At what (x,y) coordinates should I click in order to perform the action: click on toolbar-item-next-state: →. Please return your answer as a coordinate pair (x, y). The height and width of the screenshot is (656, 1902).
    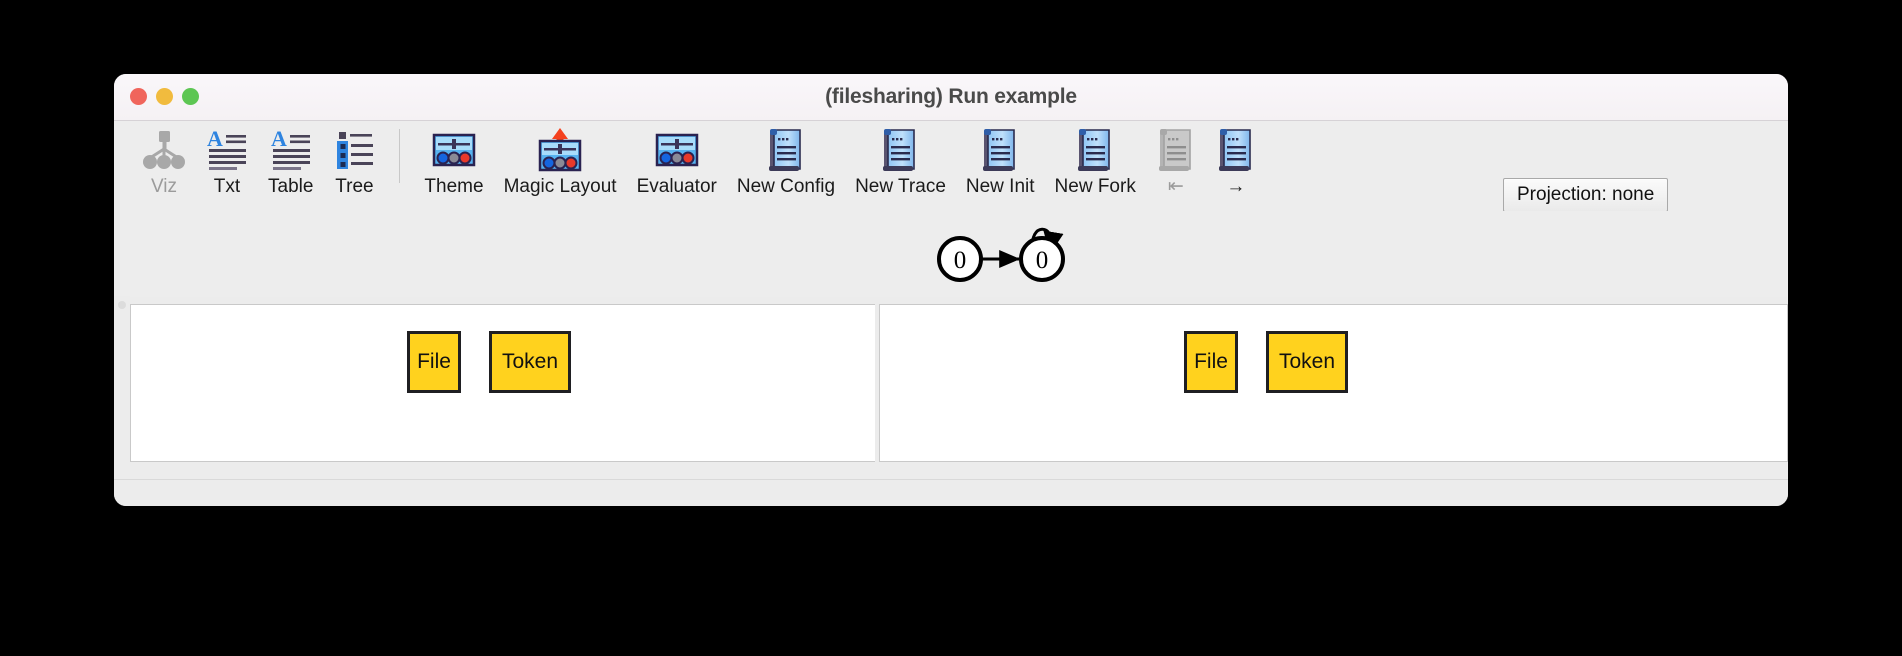
    Looking at the image, I should click on (1236, 159).